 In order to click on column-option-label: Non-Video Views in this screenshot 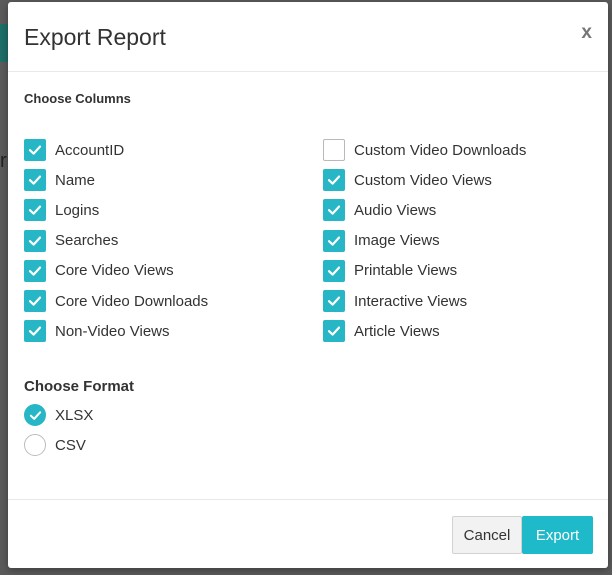, I will do `click(112, 331)`.